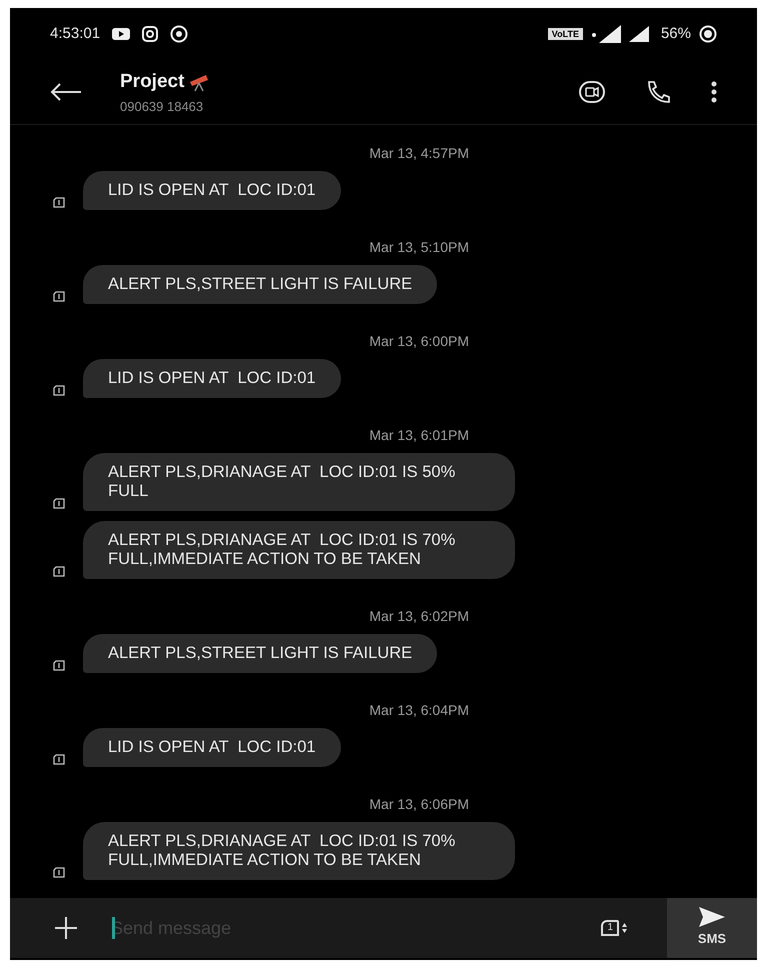 Image resolution: width=767 pixels, height=965 pixels. I want to click on message-timestamp: Mar 13, 5:10PM, so click(419, 247).